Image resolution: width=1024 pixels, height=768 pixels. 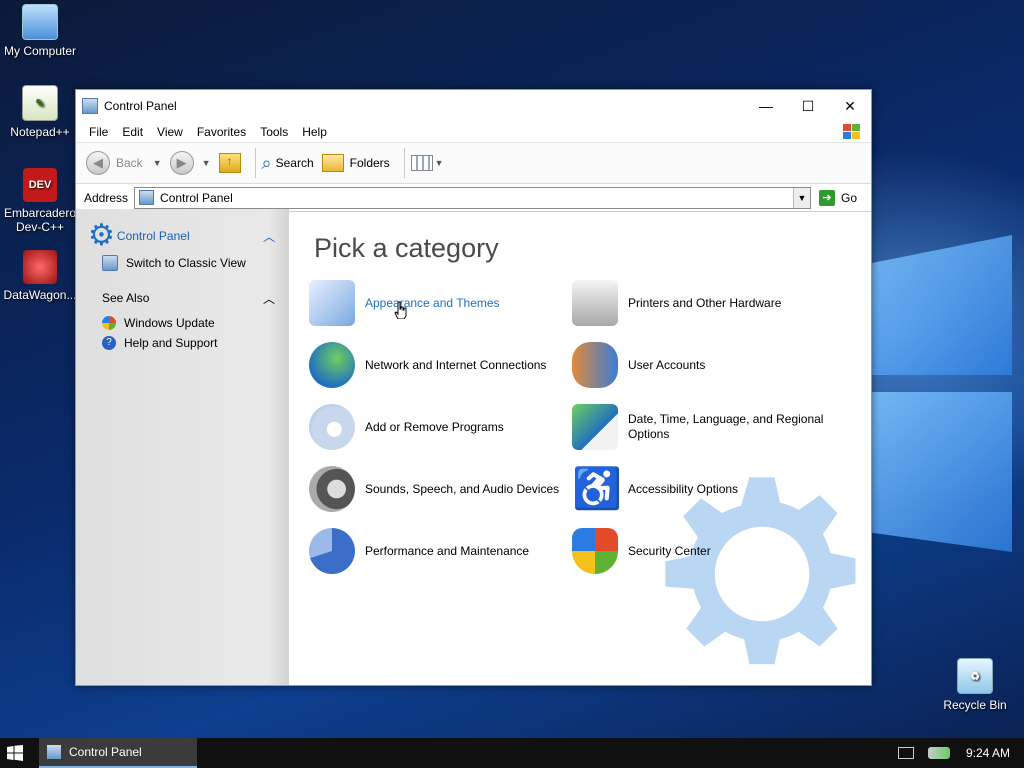 I want to click on desktop-icon-my-computer: My Computer, so click(x=40, y=31).